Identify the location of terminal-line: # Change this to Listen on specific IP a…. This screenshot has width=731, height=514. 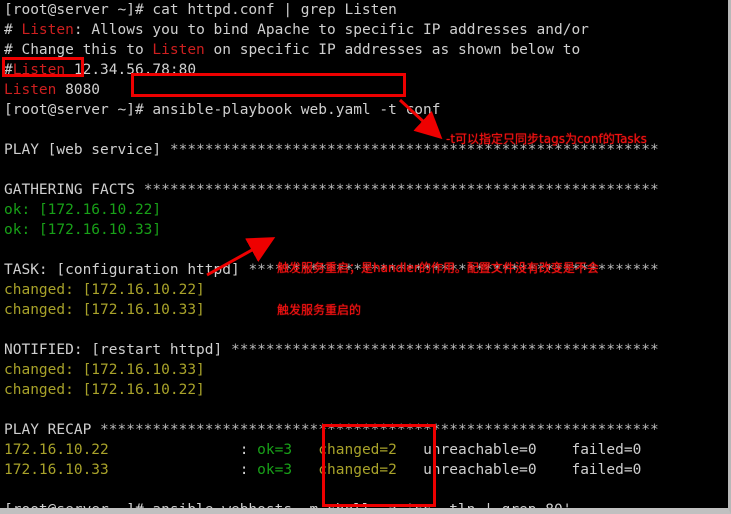
(366, 50).